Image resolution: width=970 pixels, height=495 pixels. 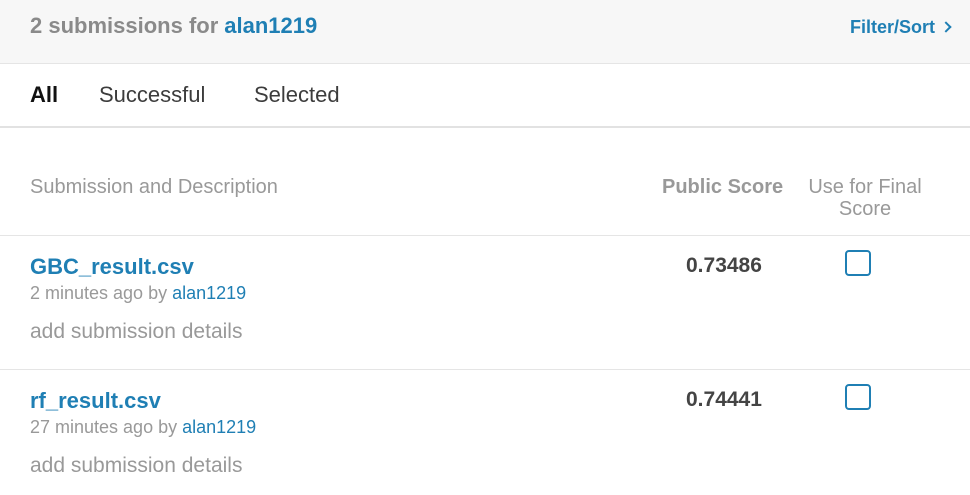 I want to click on submission-file-link: GBC_result.csv, so click(x=112, y=267).